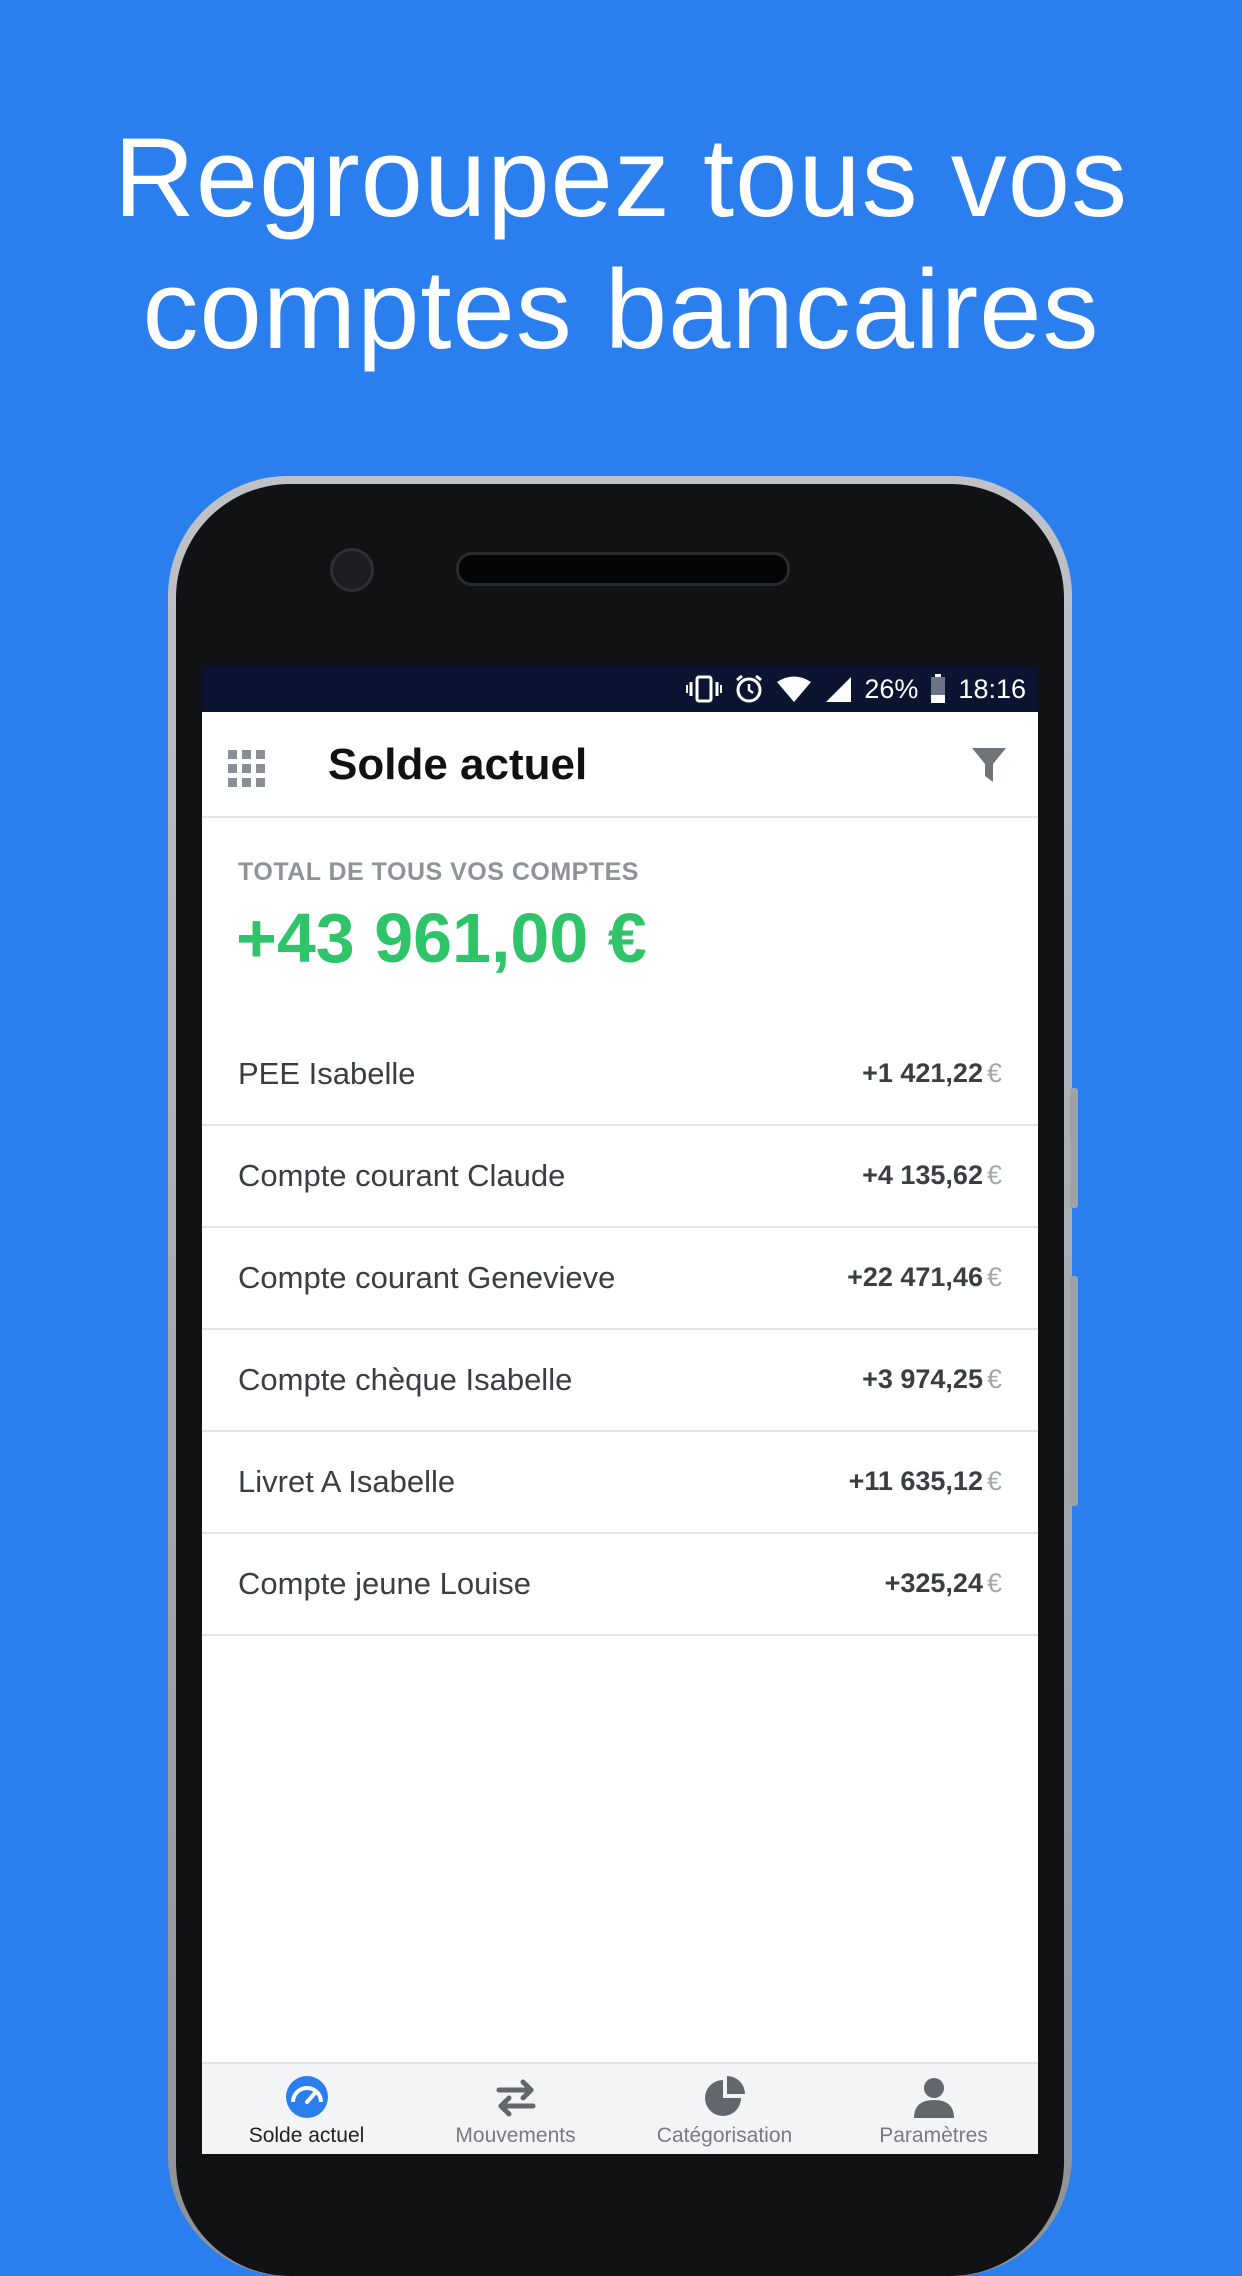 Image resolution: width=1242 pixels, height=2276 pixels. Describe the element at coordinates (943, 1583) in the screenshot. I see `account-amount: +325,24 €` at that location.